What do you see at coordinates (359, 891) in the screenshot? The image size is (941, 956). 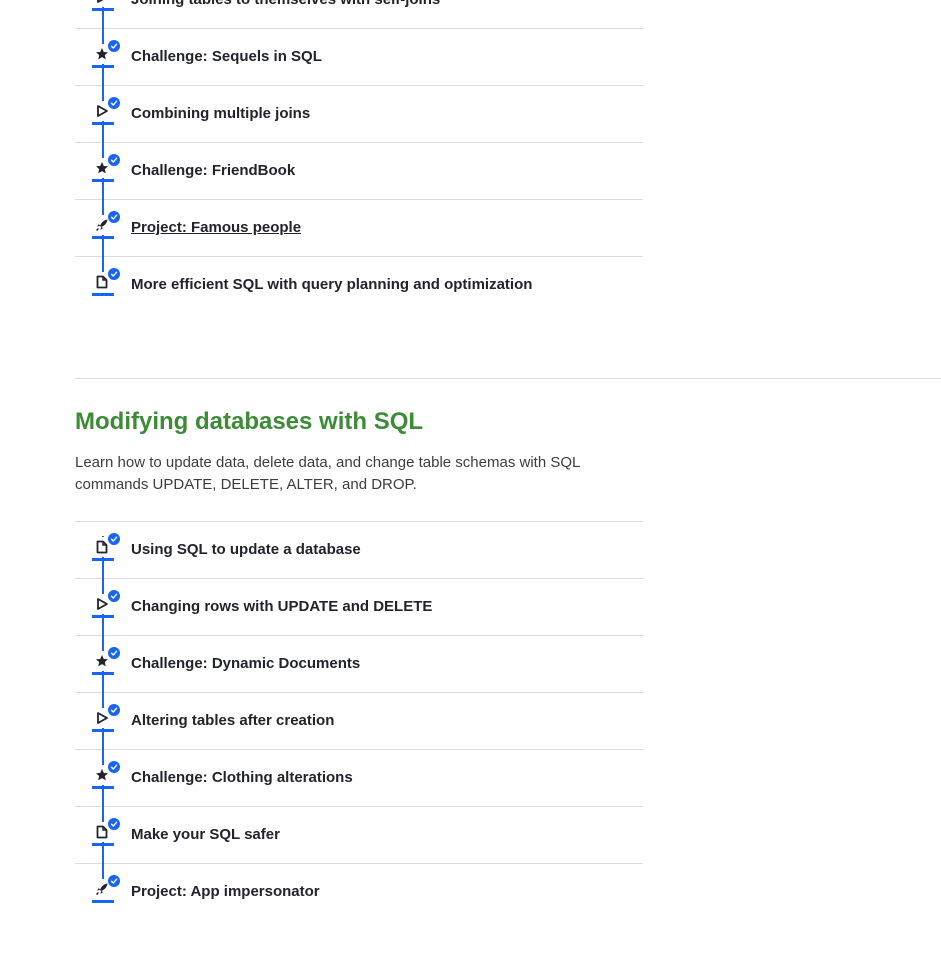 I see `content-item-project-app-impersonator: Project: App impersonator` at bounding box center [359, 891].